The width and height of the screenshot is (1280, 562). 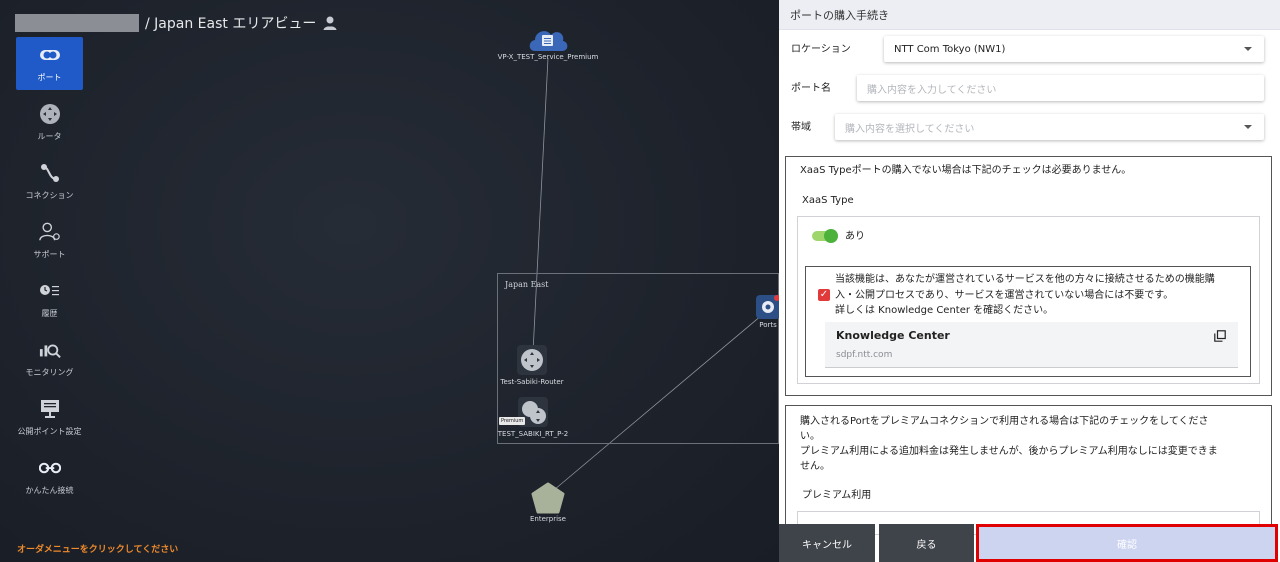 I want to click on xaas-desc-line3: 詳しくは Knowledge Center を確認ください。, so click(x=944, y=310).